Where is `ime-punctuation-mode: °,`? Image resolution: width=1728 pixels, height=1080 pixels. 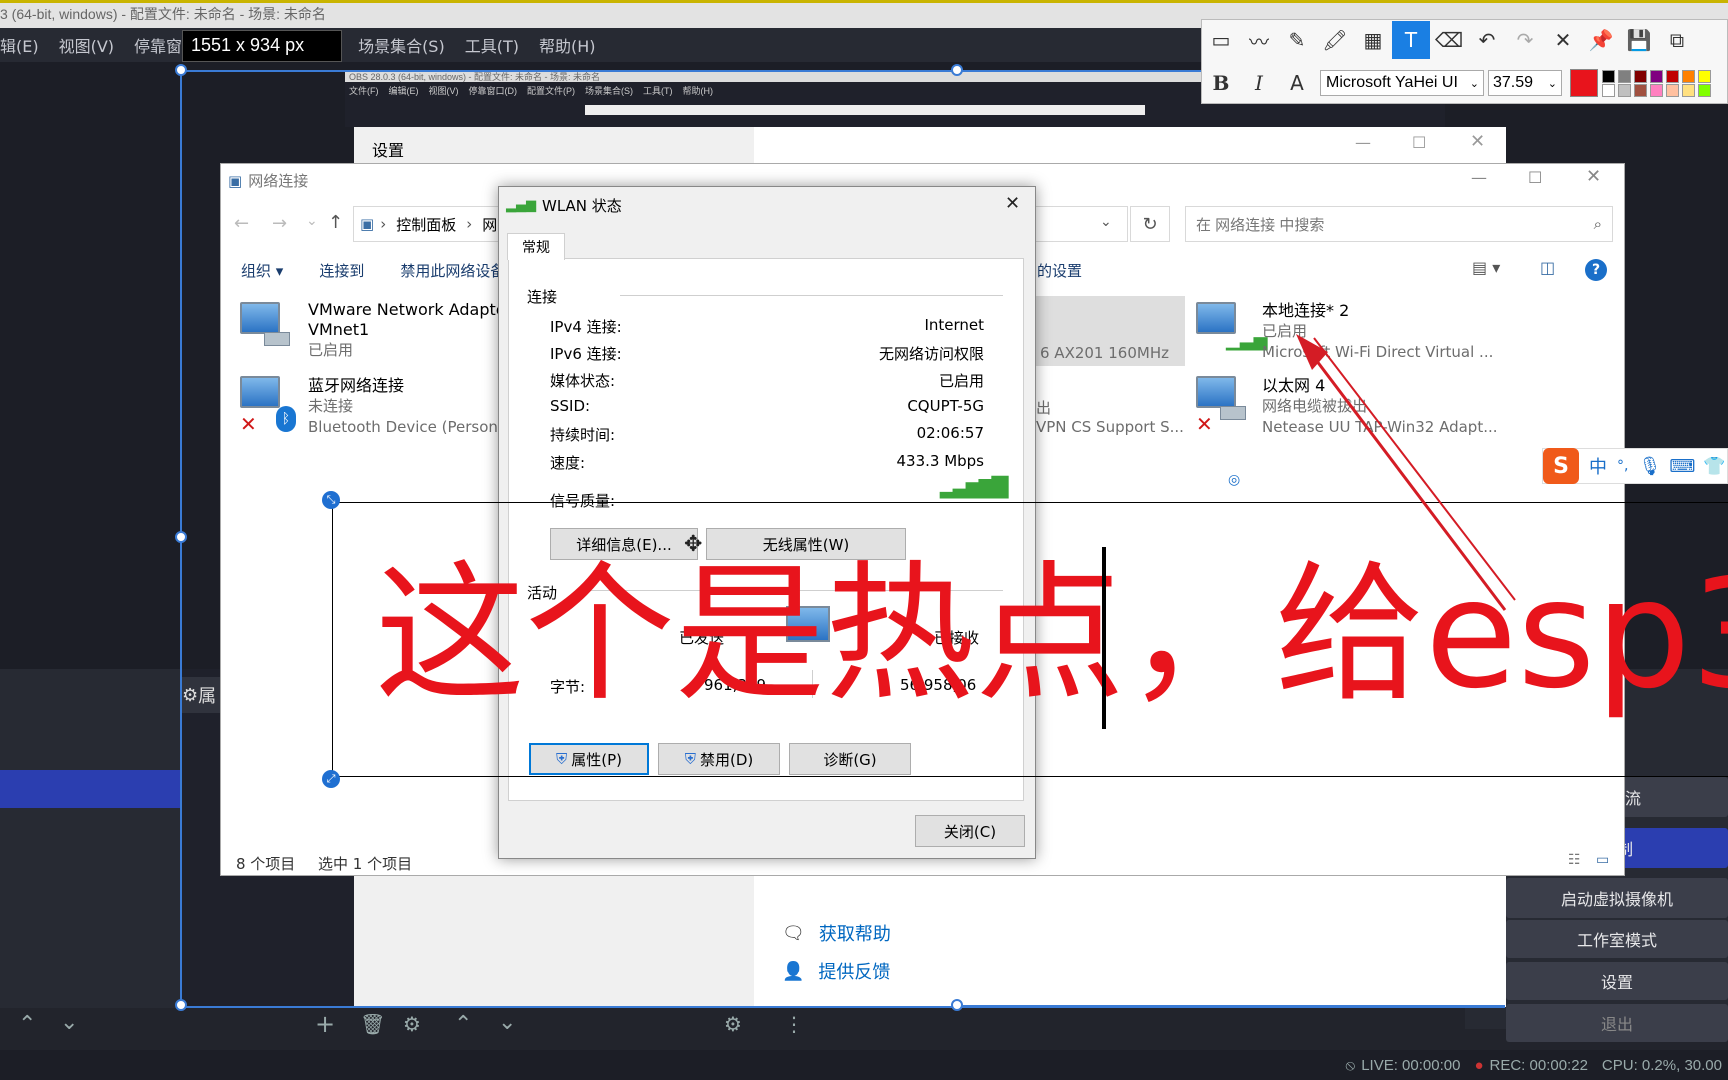 ime-punctuation-mode: °, is located at coordinates (1622, 466).